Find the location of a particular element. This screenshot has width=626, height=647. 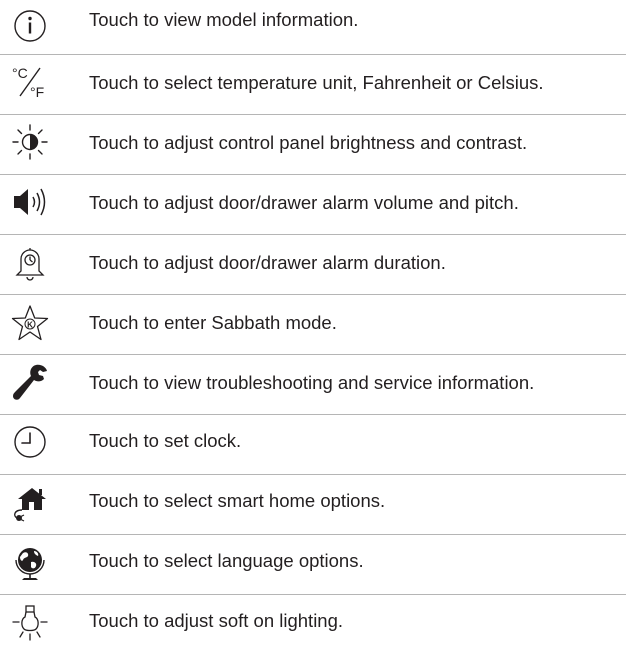

wrench-icon is located at coordinates (30, 382).